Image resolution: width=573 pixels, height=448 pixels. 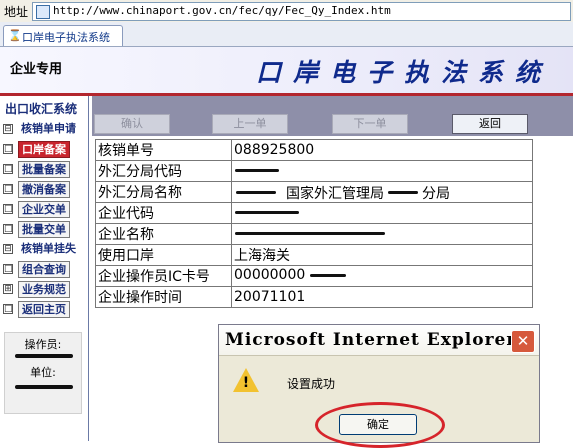 I want to click on field-key: 企业操作时间, so click(x=163, y=297).